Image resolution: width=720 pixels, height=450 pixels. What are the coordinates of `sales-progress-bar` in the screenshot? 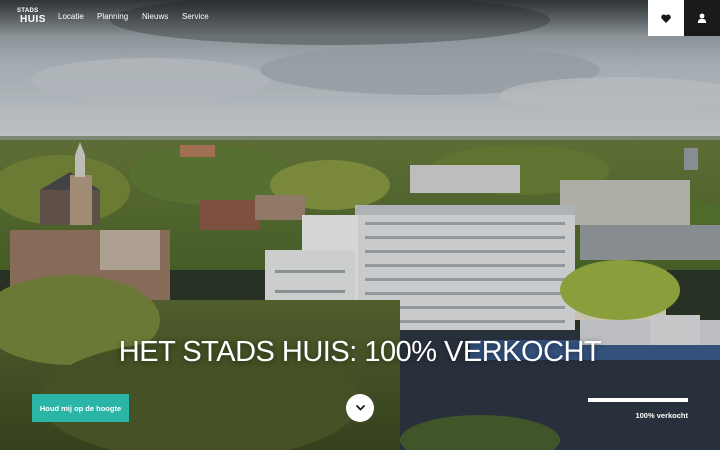 It's located at (638, 400).